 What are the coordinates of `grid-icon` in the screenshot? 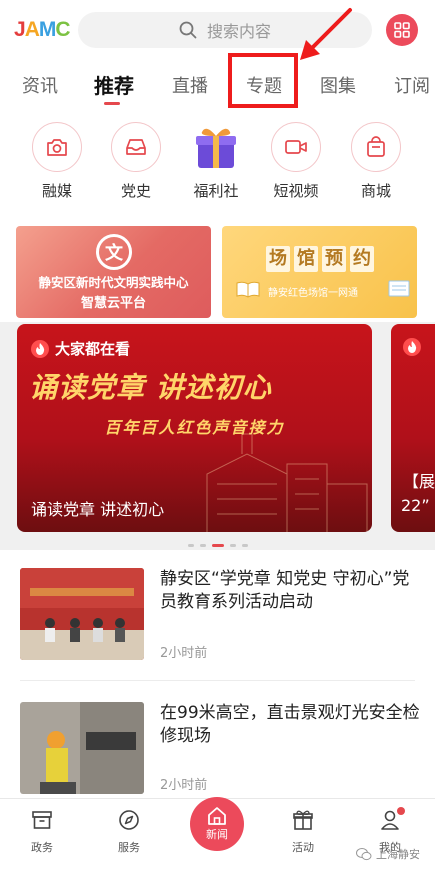 It's located at (402, 30).